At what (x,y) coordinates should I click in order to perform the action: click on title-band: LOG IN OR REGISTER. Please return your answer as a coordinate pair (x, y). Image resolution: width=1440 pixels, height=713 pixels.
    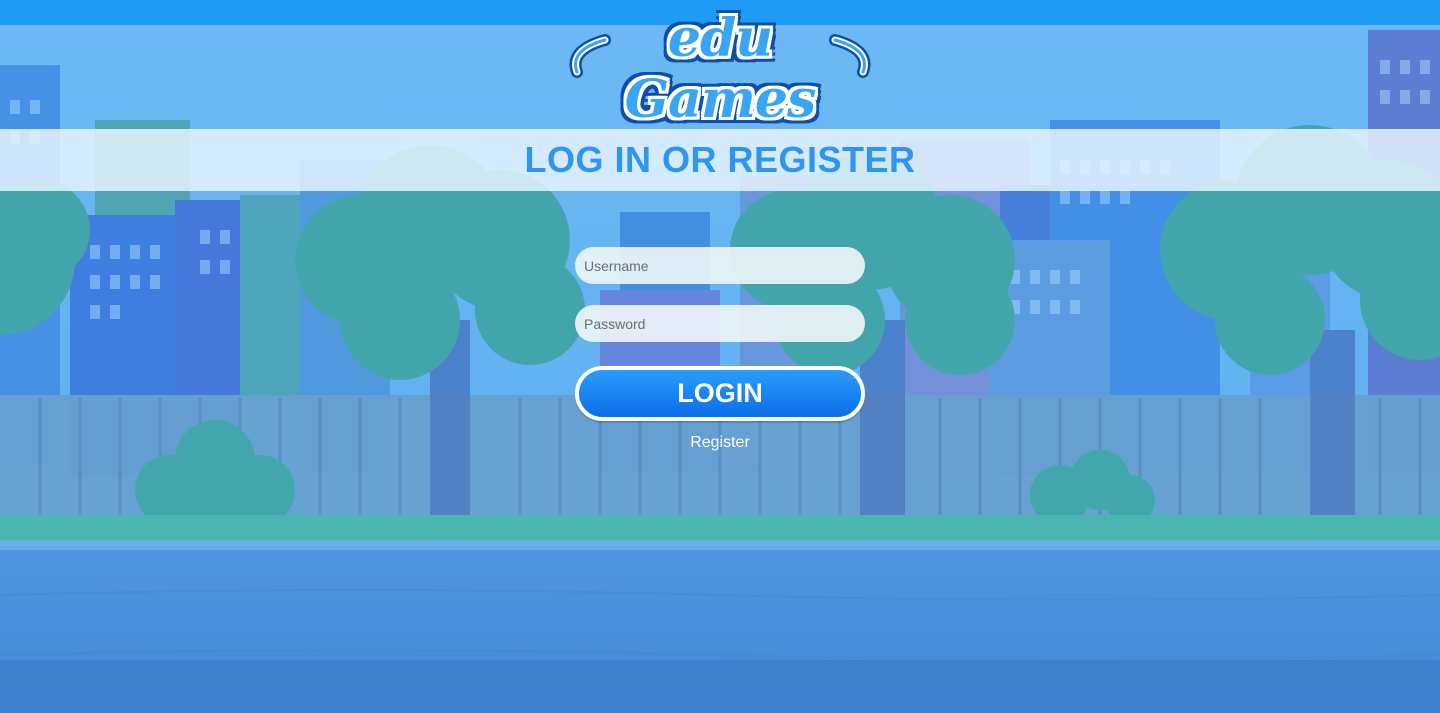
    Looking at the image, I should click on (720, 160).